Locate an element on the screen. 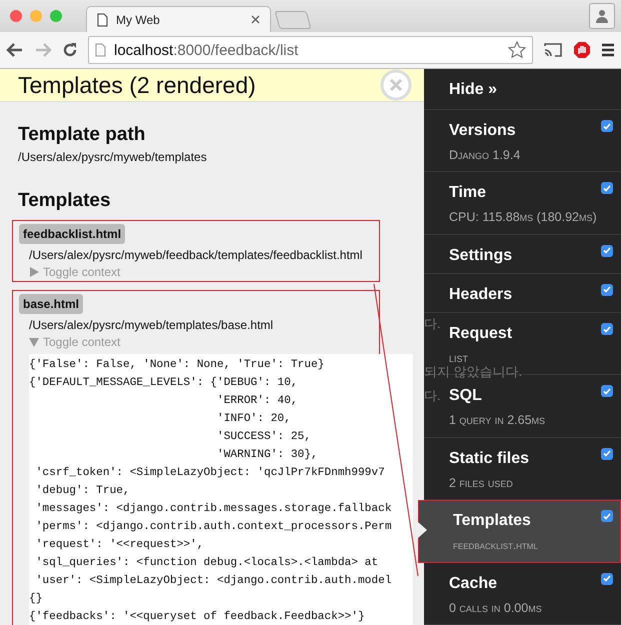 The image size is (621, 625). item-title: Settings is located at coordinates (481, 255).